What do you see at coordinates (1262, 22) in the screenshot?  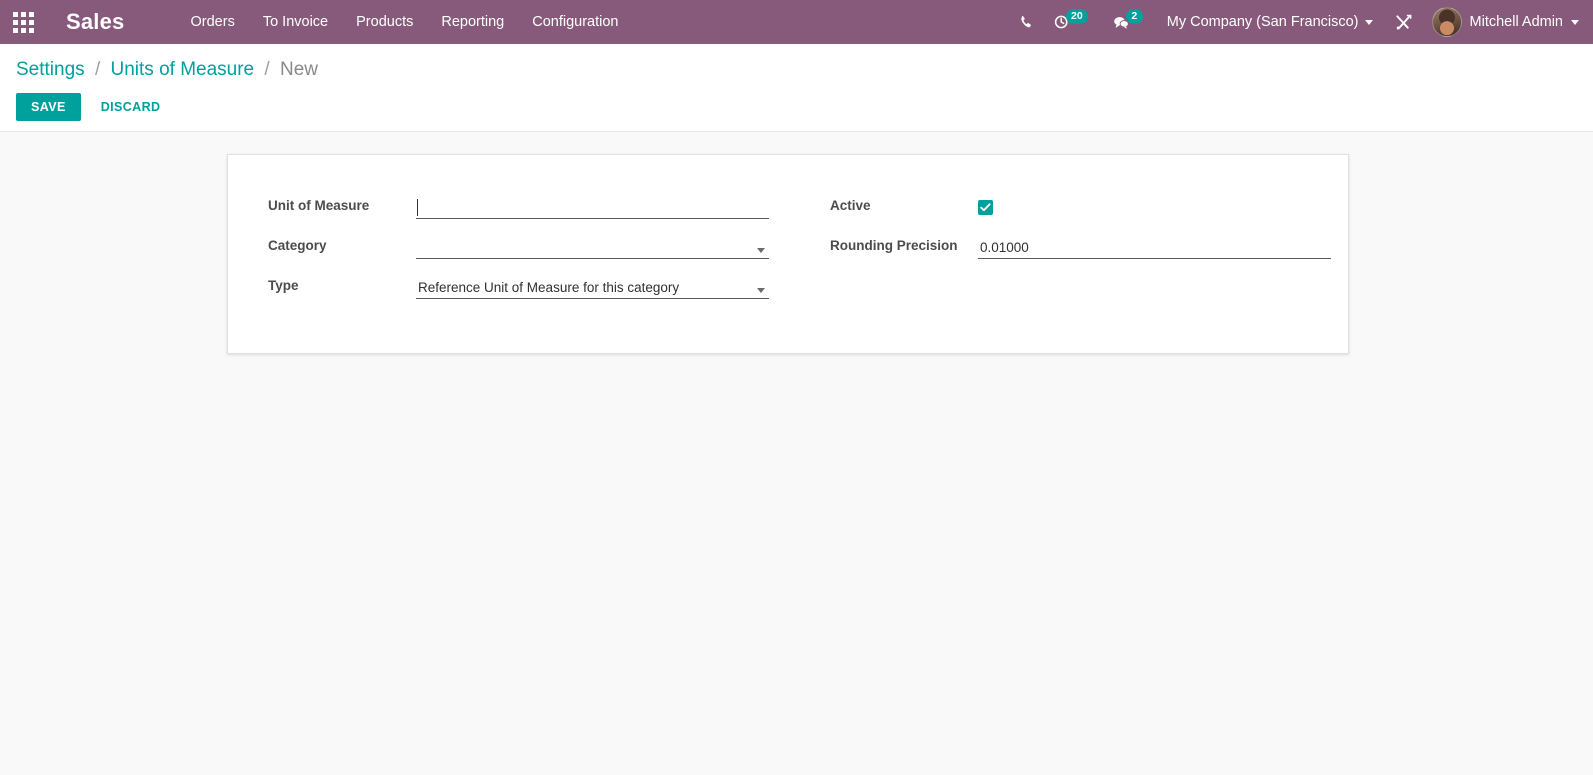 I see `company-name: My Company (San Francisco)` at bounding box center [1262, 22].